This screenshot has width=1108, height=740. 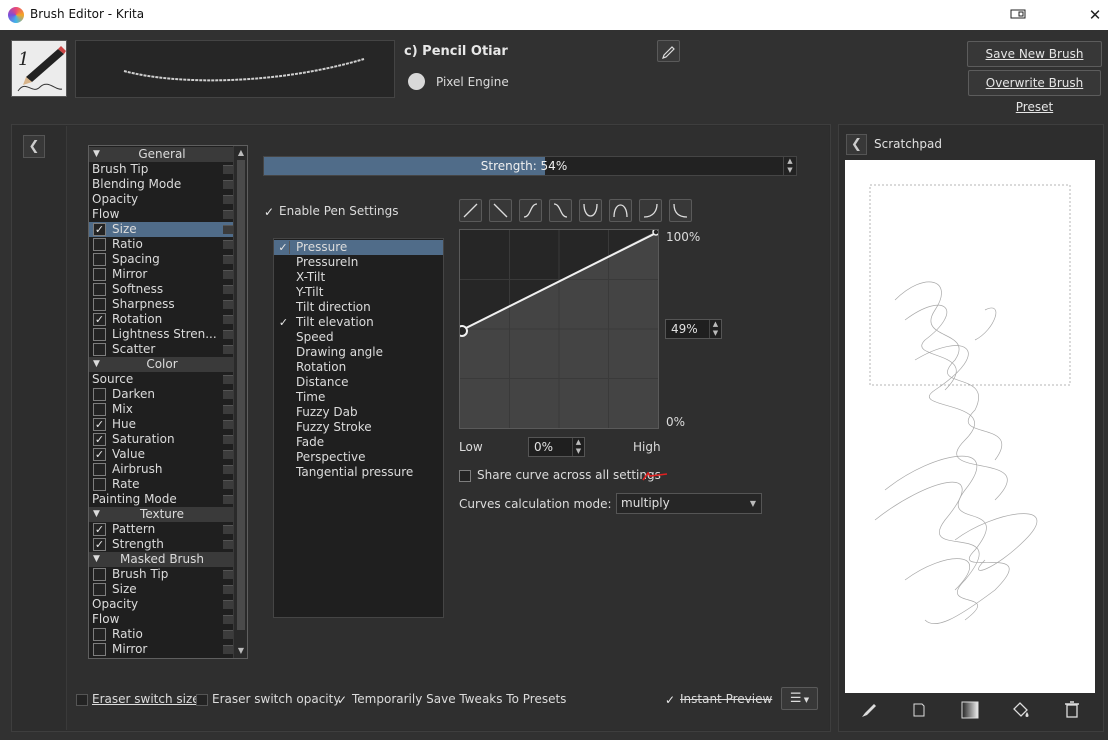 What do you see at coordinates (689, 503) in the screenshot?
I see `curves-calc-mode-select: multiply ▼` at bounding box center [689, 503].